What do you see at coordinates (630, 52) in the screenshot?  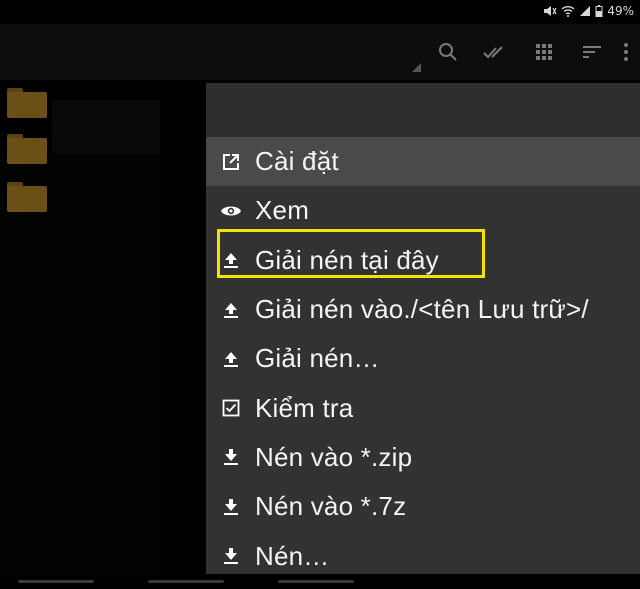 I see `more-icon` at bounding box center [630, 52].